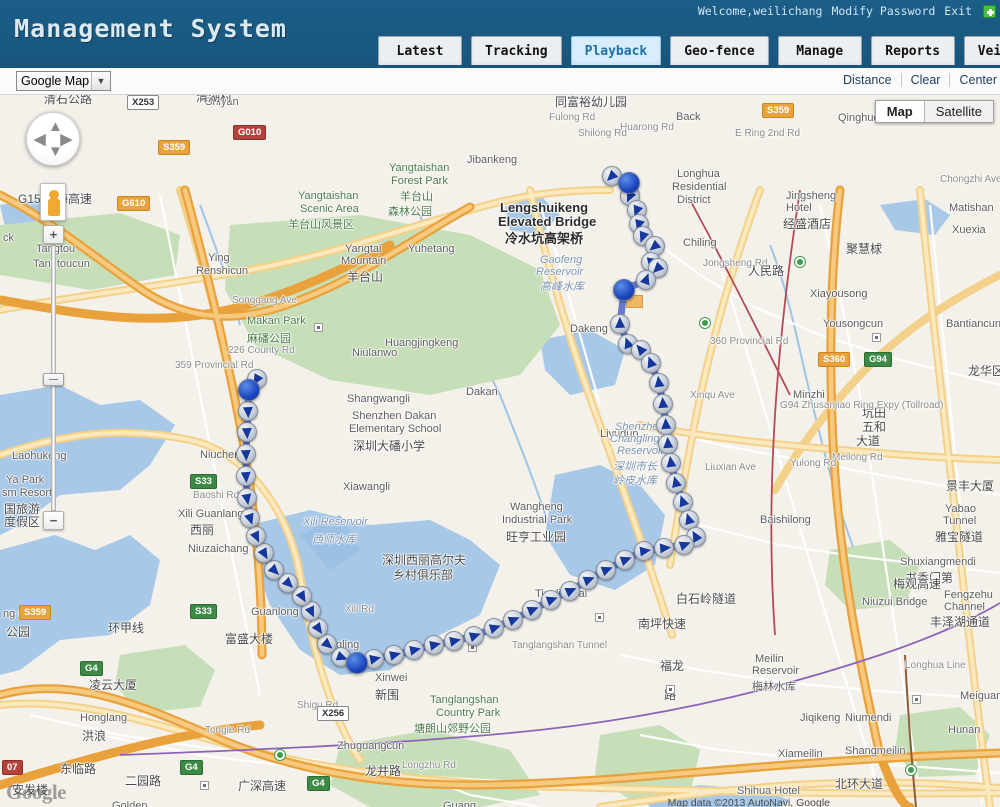 This screenshot has height=807, width=1000. What do you see at coordinates (53, 234) in the screenshot?
I see `zoom-in-button: +` at bounding box center [53, 234].